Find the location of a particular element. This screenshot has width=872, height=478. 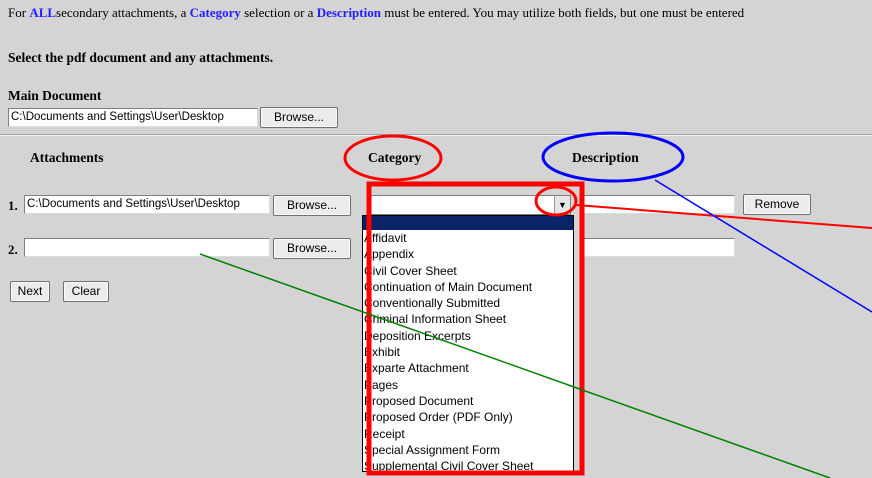

category-option: Proposed Order (PDF Only) is located at coordinates (468, 417).